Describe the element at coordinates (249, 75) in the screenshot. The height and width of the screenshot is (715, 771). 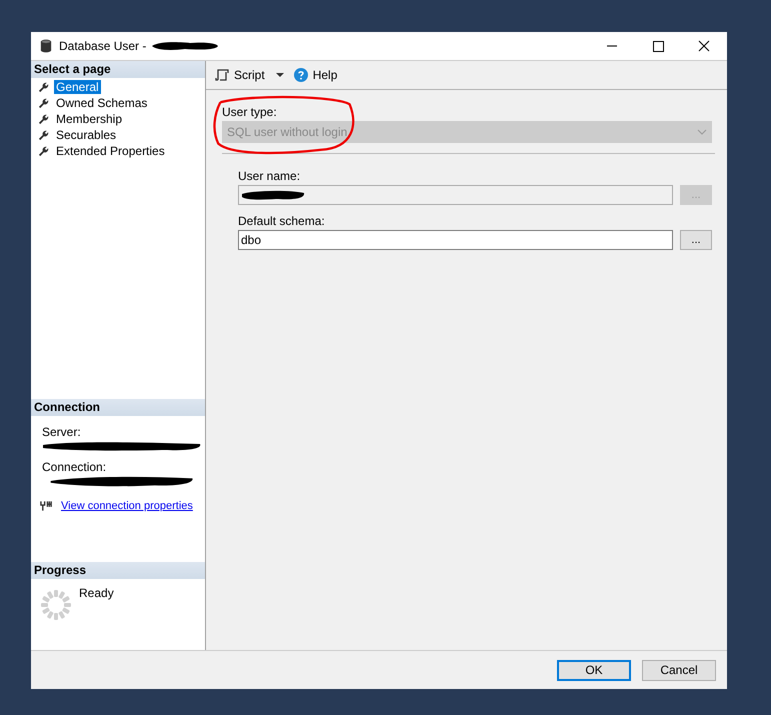
I see `script-button: Script` at that location.